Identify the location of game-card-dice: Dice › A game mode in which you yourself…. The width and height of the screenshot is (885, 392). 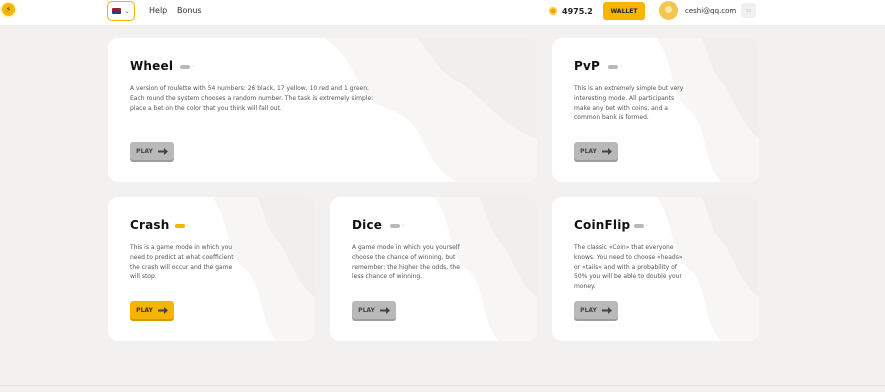
(433, 269).